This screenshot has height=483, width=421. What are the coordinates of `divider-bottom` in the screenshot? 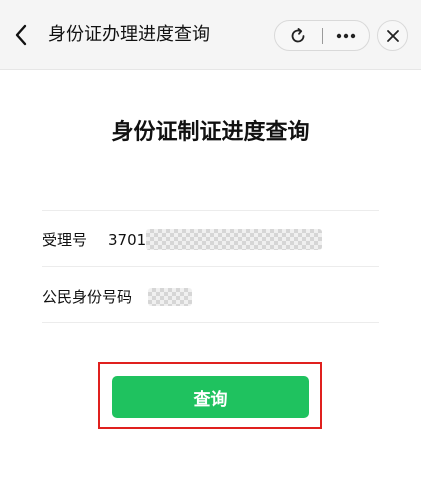 It's located at (210, 322).